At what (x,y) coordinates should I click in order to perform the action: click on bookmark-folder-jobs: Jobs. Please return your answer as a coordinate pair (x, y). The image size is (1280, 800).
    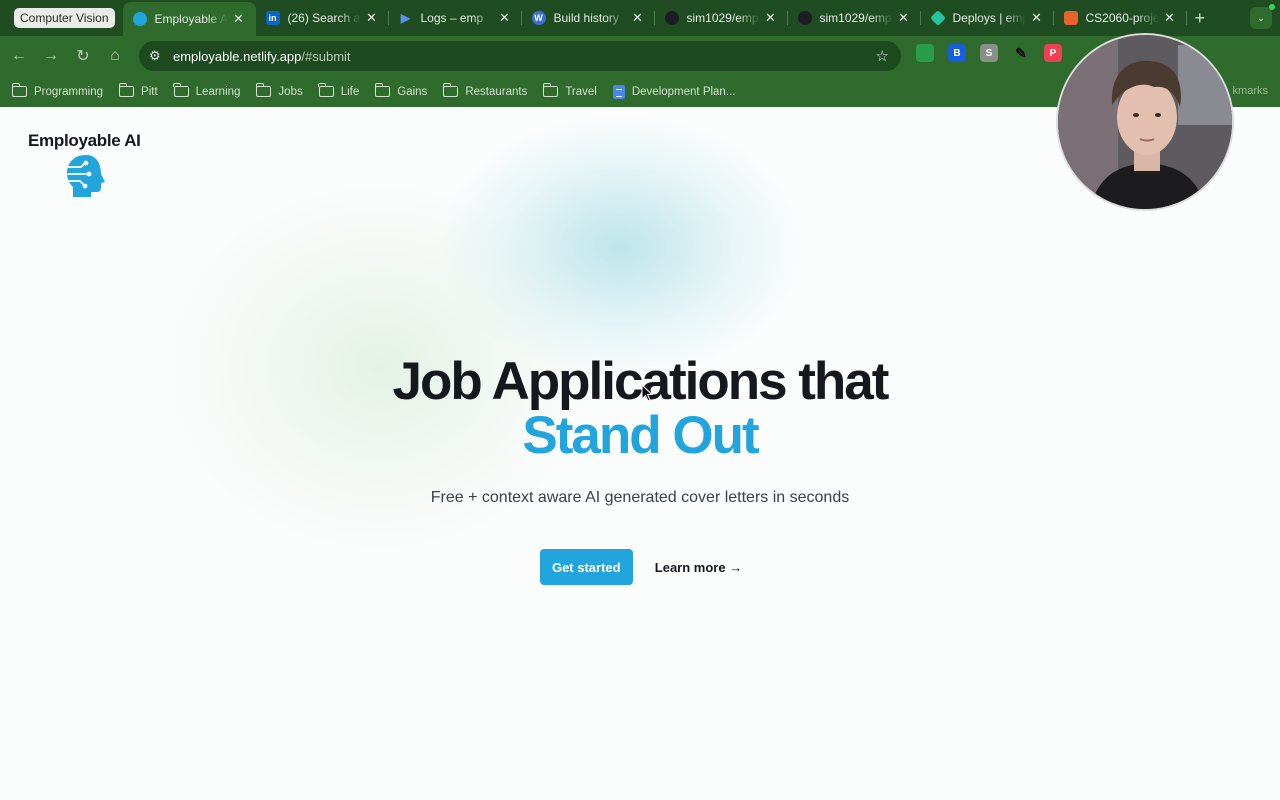
    Looking at the image, I should click on (279, 90).